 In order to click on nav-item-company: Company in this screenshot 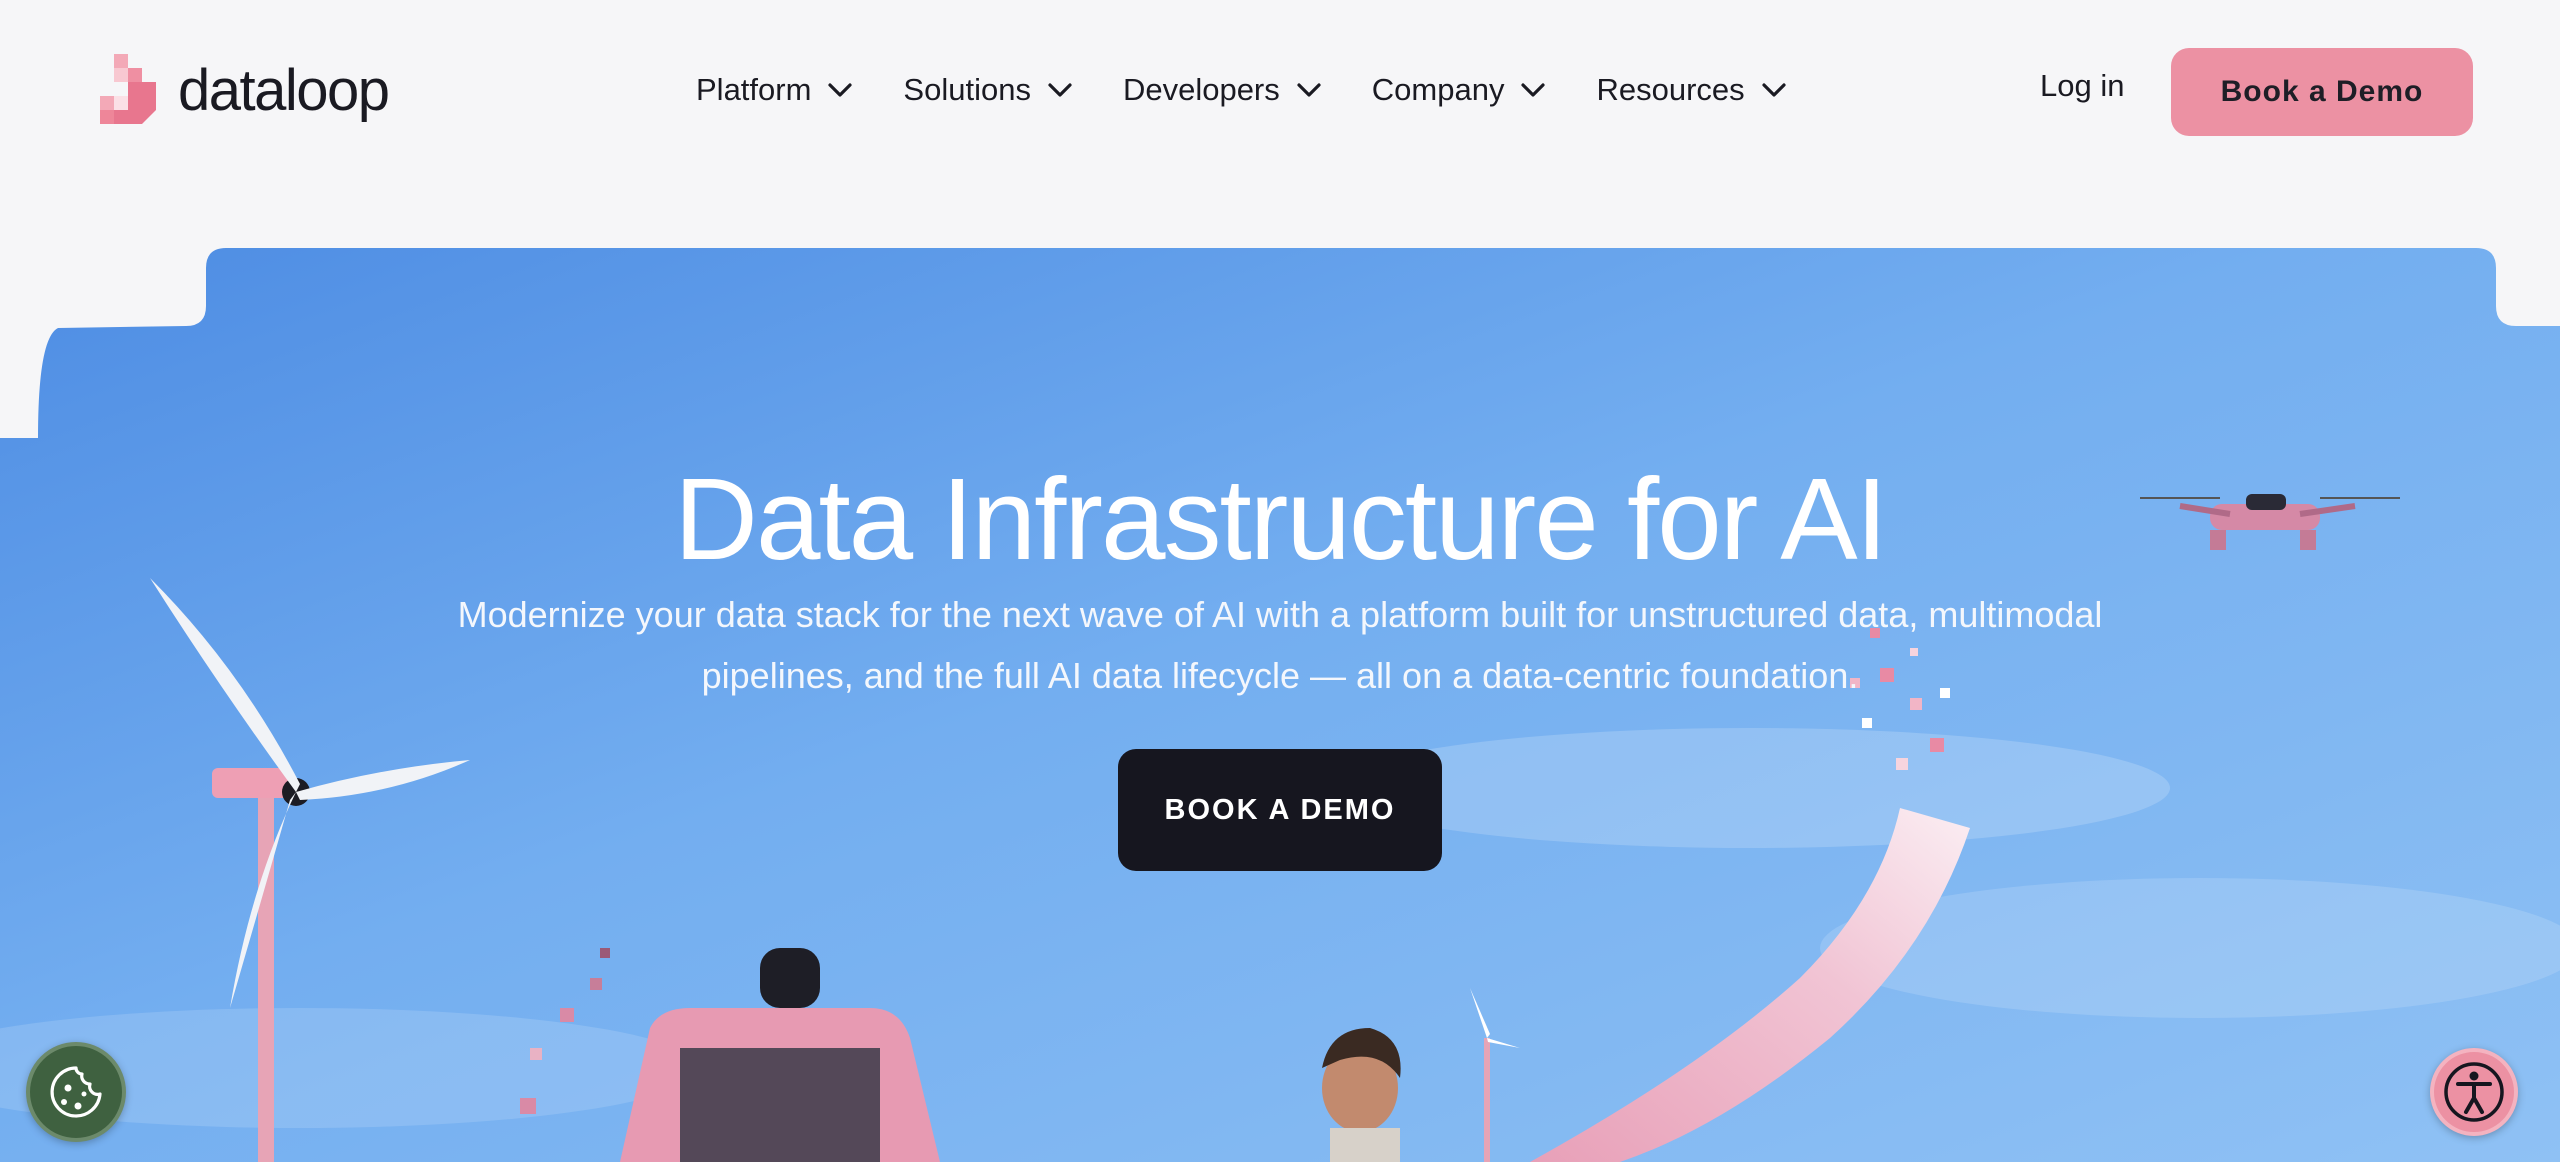, I will do `click(1459, 90)`.